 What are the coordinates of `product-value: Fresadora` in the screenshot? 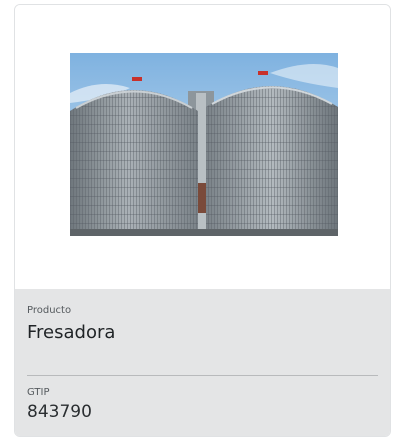 It's located at (71, 332).